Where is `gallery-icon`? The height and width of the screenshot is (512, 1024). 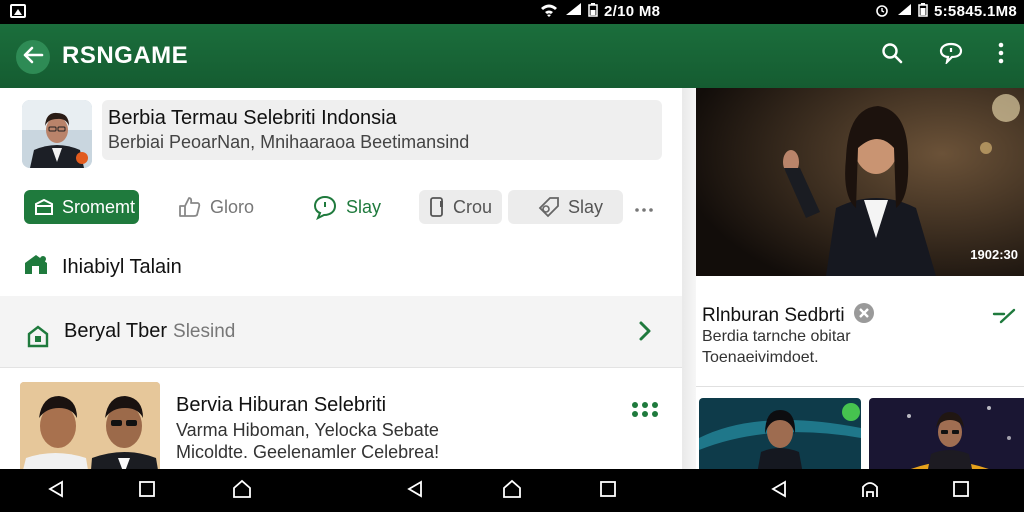
gallery-icon is located at coordinates (18, 11).